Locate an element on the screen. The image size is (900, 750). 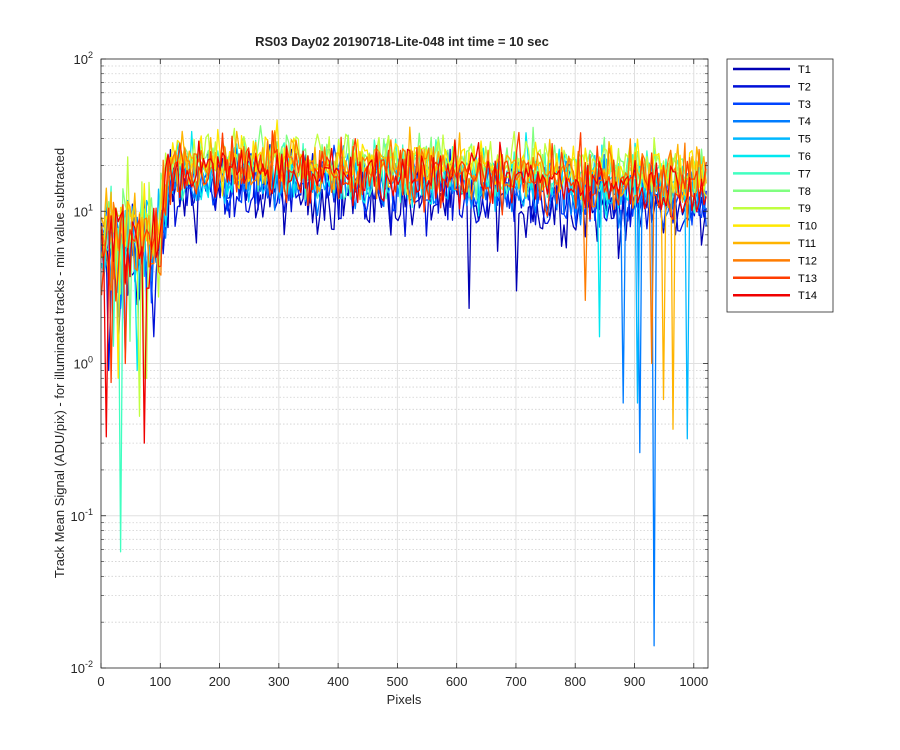
legend-box is located at coordinates (780, 185).